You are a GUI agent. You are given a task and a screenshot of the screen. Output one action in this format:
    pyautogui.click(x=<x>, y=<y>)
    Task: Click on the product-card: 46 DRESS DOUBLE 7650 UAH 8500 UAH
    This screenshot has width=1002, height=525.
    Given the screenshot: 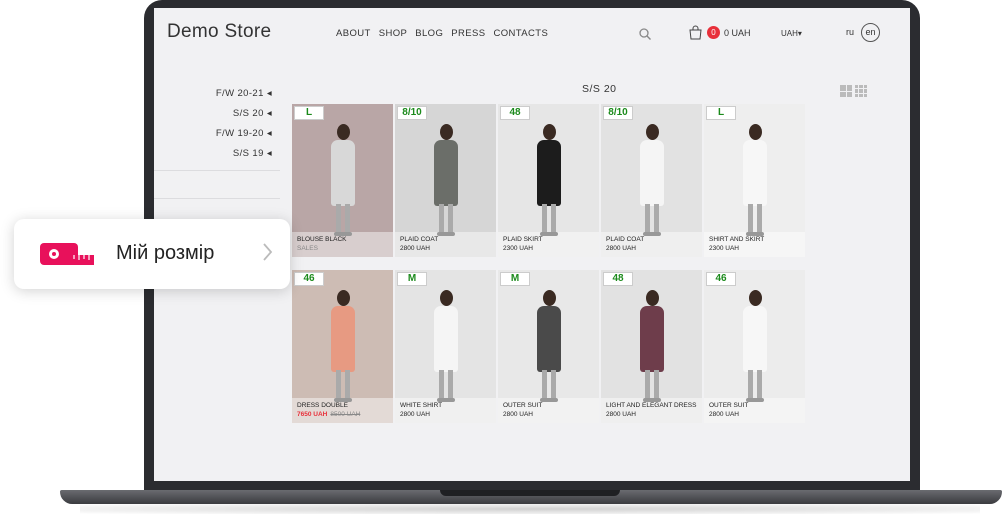 What is the action you would take?
    pyautogui.click(x=342, y=346)
    